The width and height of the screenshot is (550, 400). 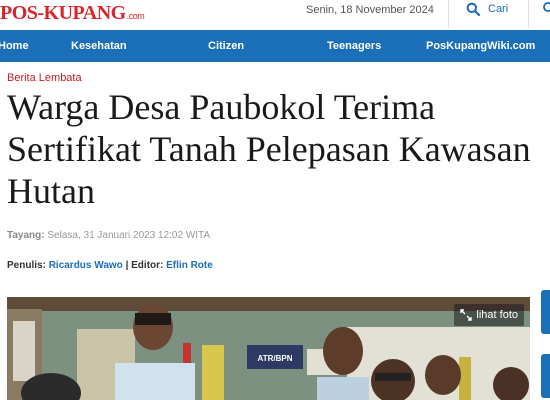 What do you see at coordinates (44, 78) in the screenshot?
I see `section-label: Berita Lembata` at bounding box center [44, 78].